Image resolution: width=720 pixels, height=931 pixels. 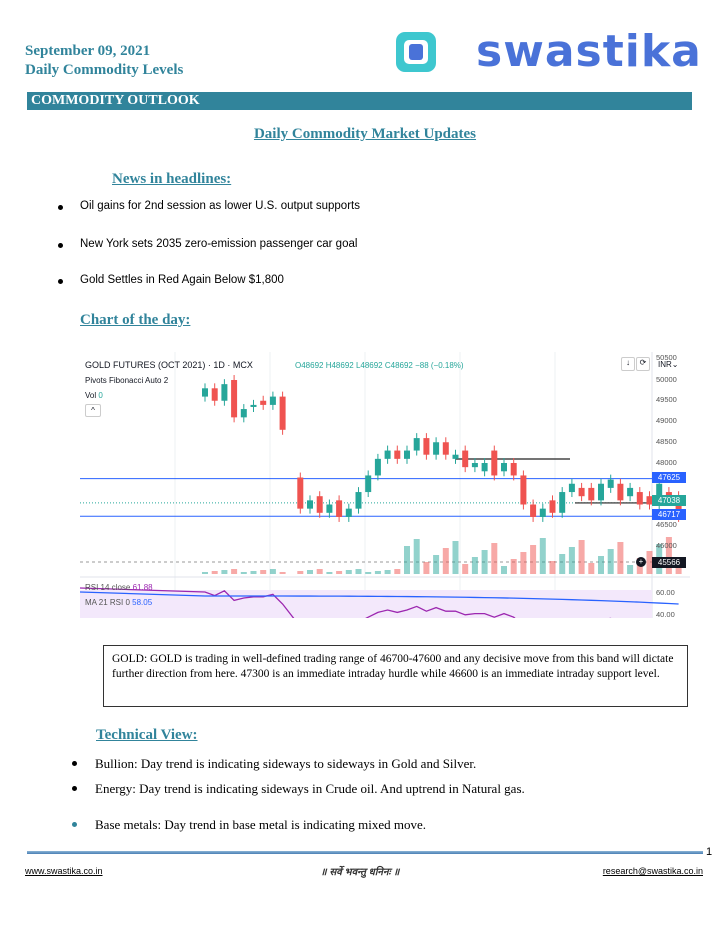 What do you see at coordinates (93, 410) in the screenshot?
I see `collapse-chevron-icon: ^` at bounding box center [93, 410].